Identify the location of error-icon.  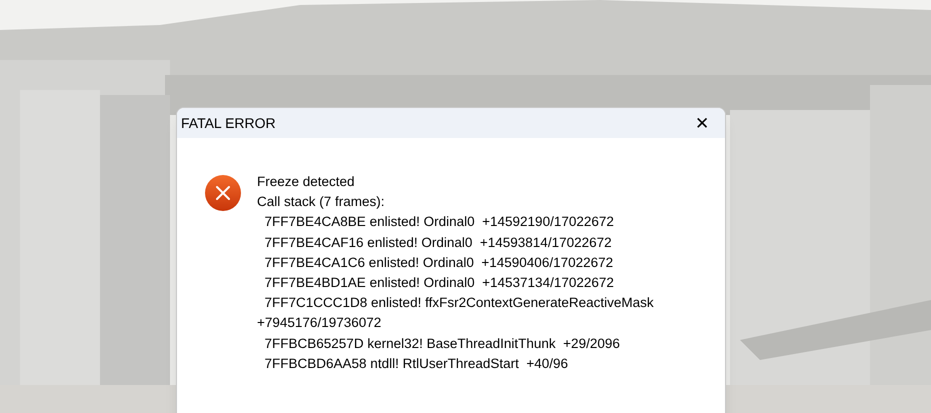
(223, 193).